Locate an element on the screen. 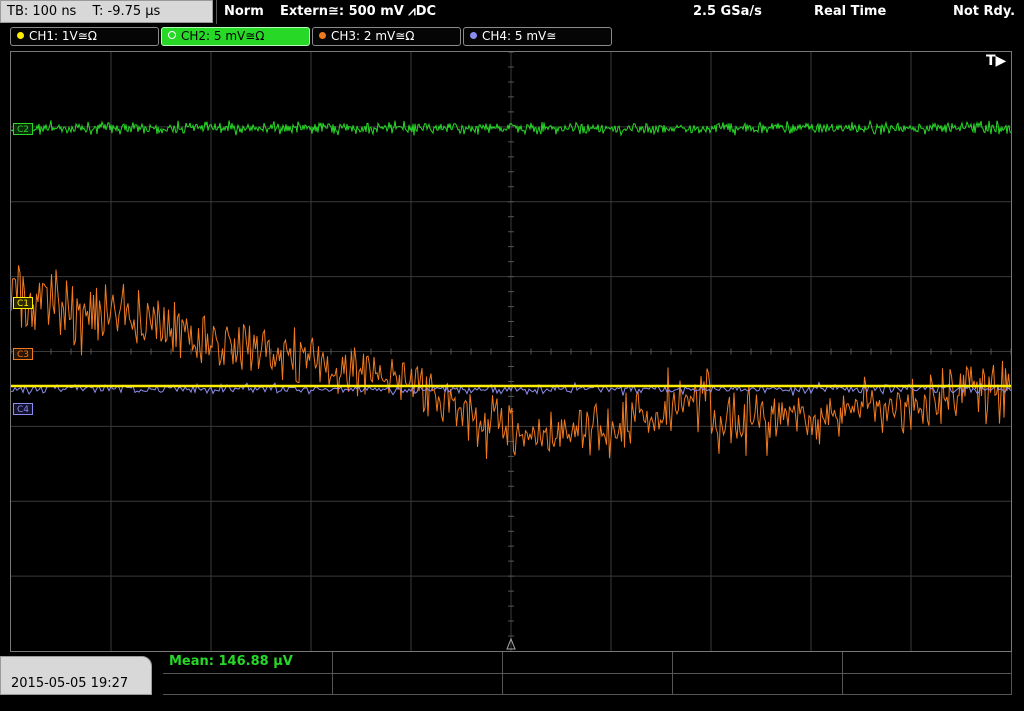  datetime-box: 2015-05-05 19:27 is located at coordinates (76, 675).